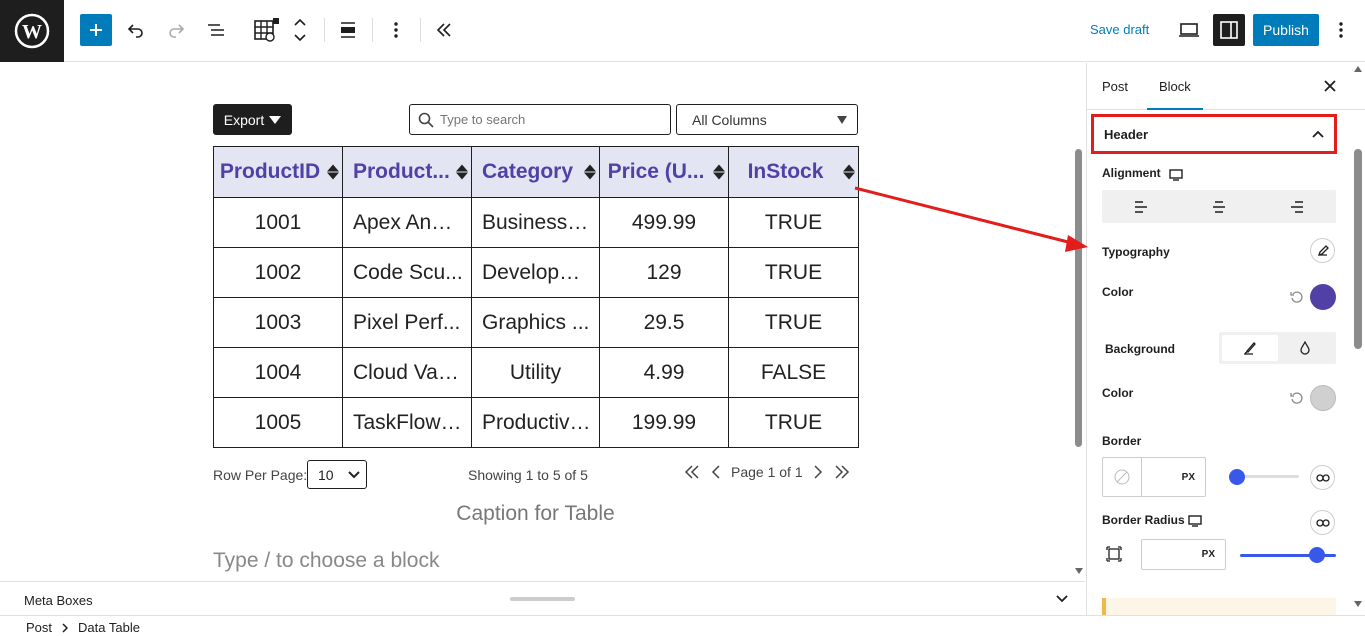 The width and height of the screenshot is (1365, 636). Describe the element at coordinates (300, 30) in the screenshot. I see `chevron-up-down-icon` at that location.